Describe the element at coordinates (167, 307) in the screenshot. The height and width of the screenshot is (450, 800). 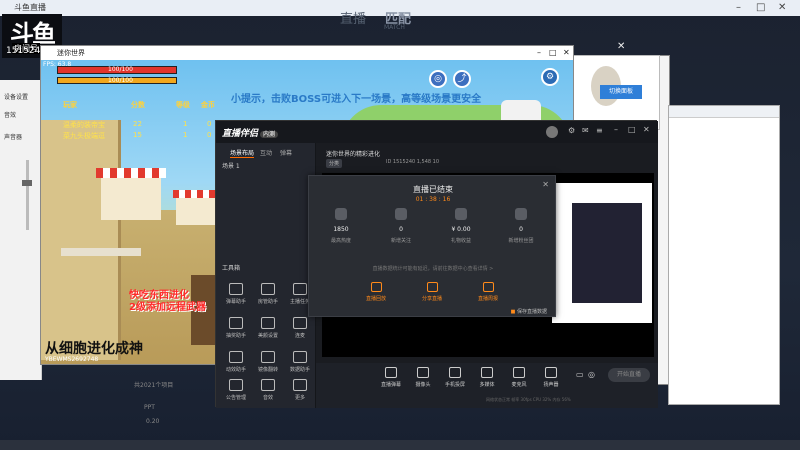
I see `weapon-hint: 2级添加远程武器` at that location.